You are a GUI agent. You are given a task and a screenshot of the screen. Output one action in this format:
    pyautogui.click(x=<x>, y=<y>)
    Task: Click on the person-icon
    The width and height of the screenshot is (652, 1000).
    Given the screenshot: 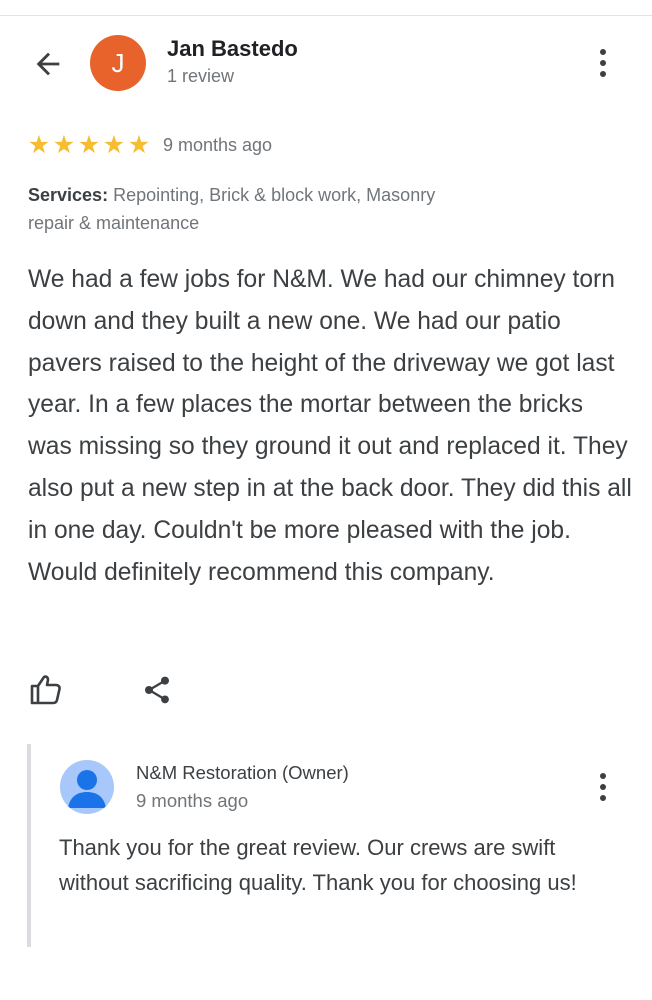 What is the action you would take?
    pyautogui.click(x=87, y=789)
    